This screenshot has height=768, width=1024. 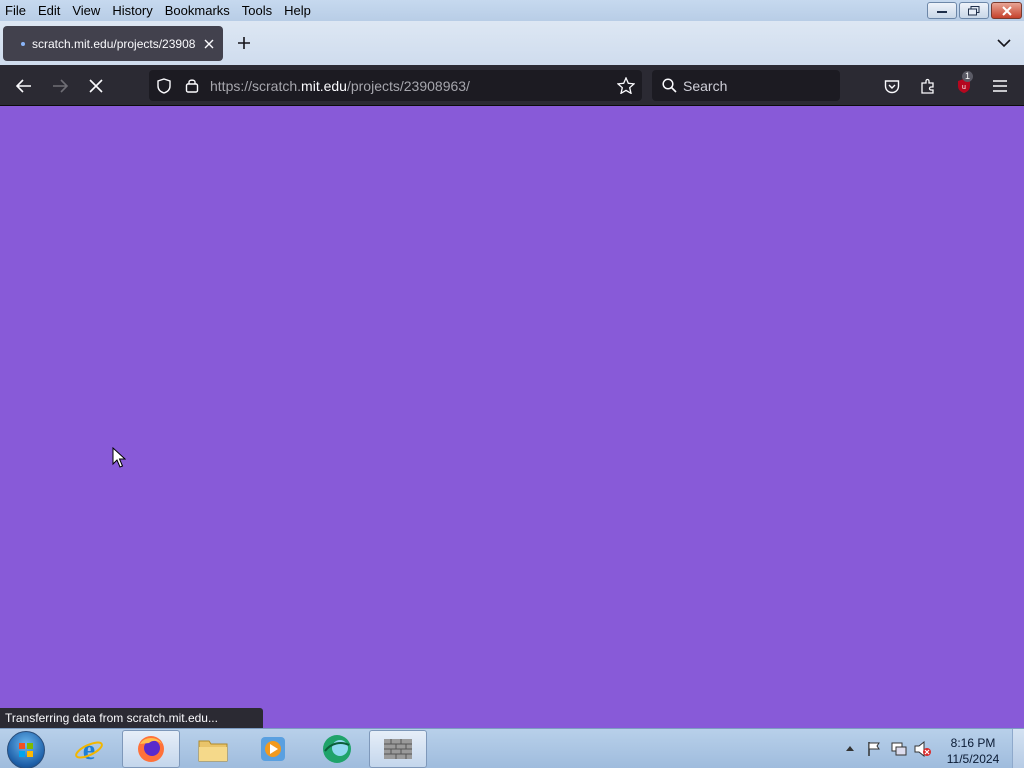 I want to click on restore-button, so click(x=974, y=10).